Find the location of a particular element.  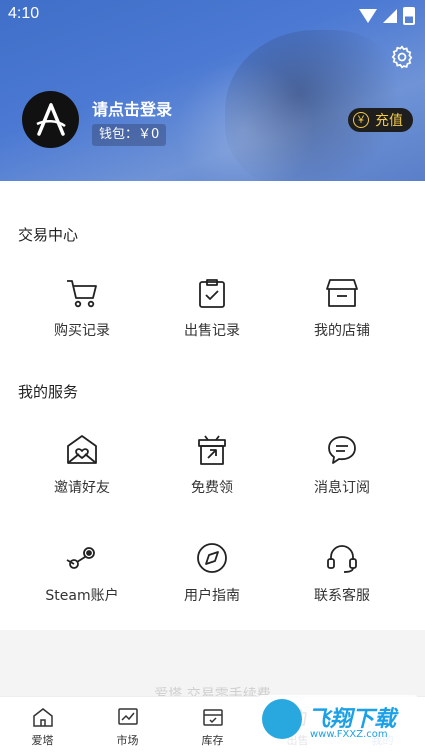

tab-inventory: 库存 is located at coordinates (212, 726).